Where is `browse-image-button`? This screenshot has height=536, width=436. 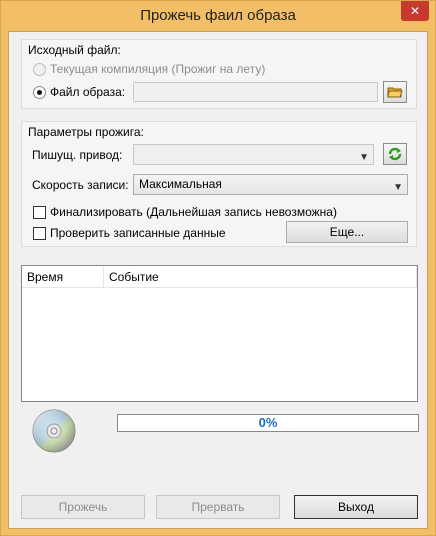
browse-image-button is located at coordinates (395, 92).